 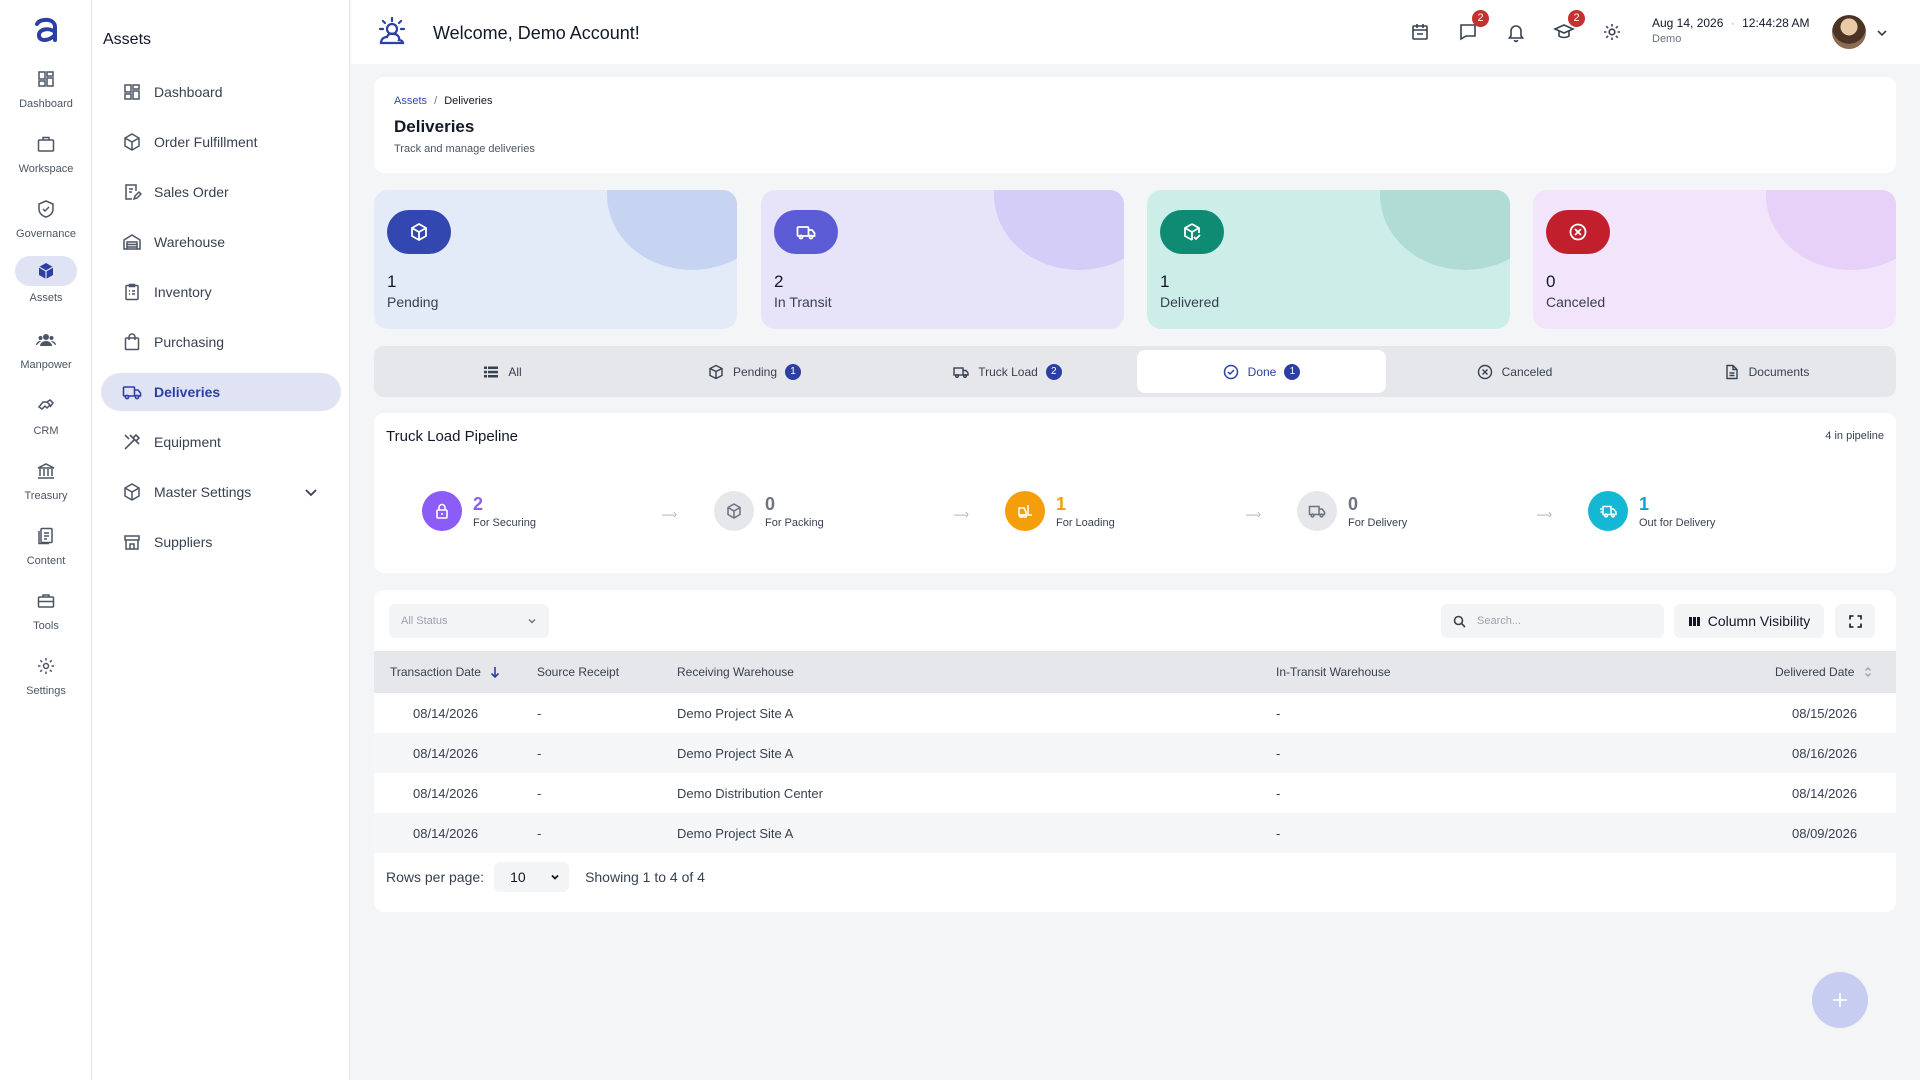 I want to click on tab-pending: Pending 1, so click(x=754, y=371).